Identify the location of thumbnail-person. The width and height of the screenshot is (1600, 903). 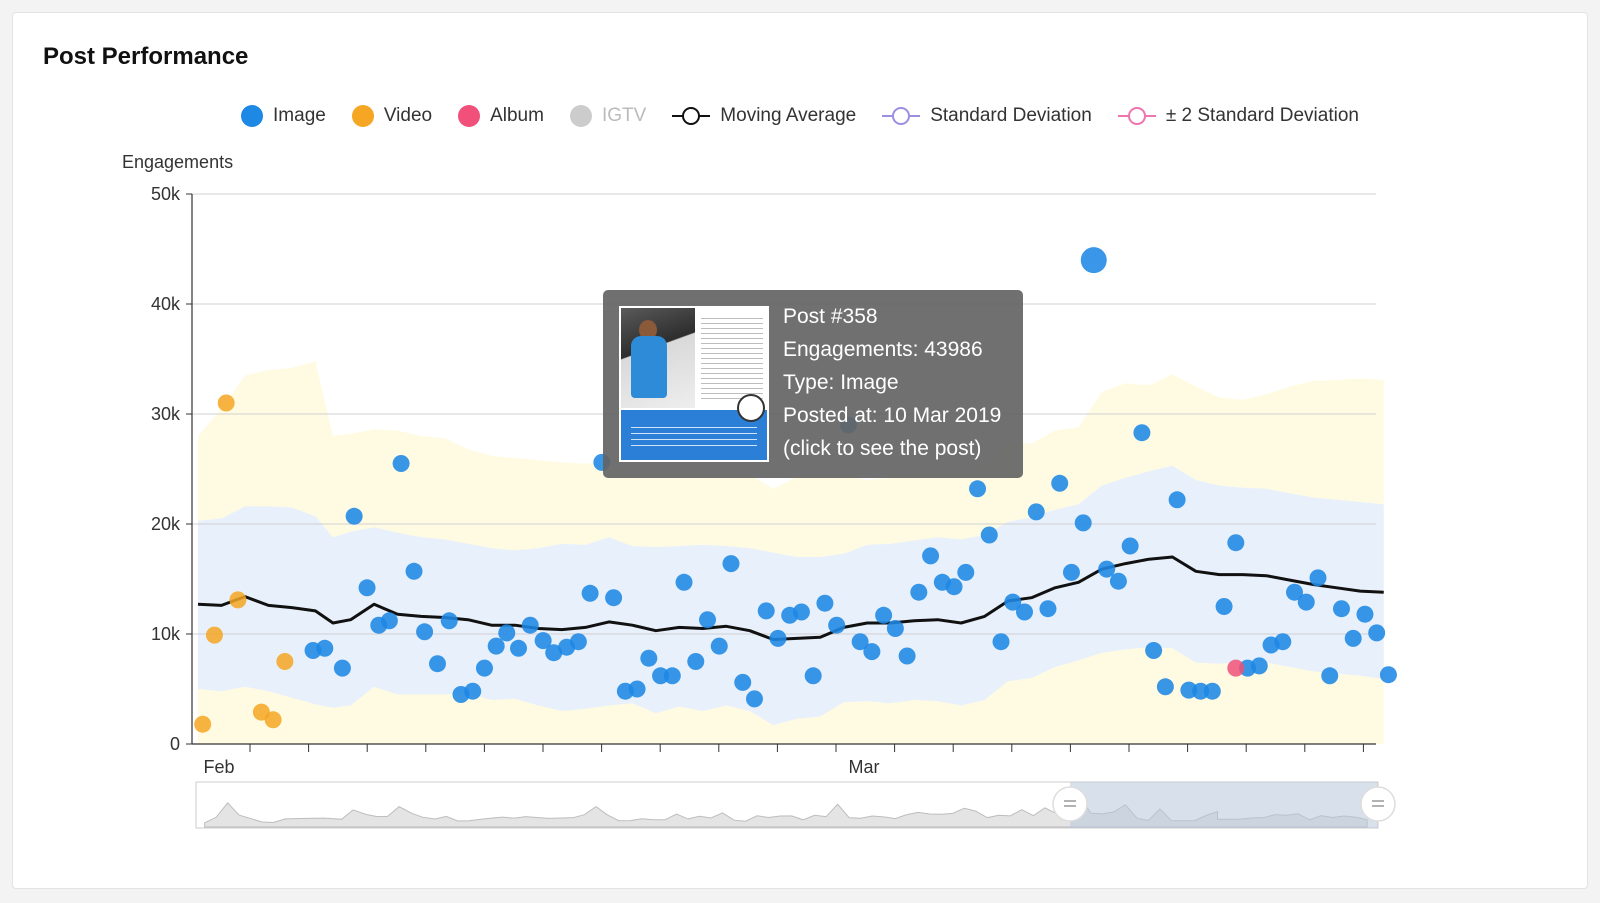
(649, 367).